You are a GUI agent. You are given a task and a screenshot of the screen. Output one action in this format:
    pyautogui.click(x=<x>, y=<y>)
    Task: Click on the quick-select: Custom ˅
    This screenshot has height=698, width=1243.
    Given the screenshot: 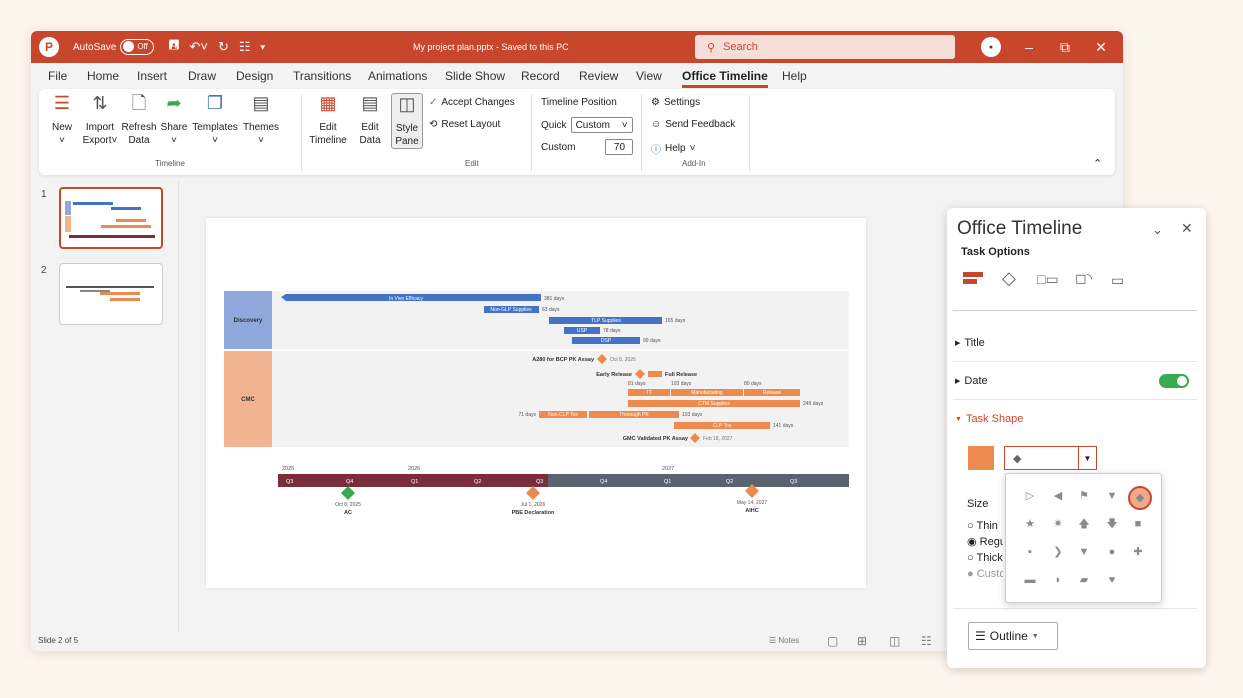 What is the action you would take?
    pyautogui.click(x=601, y=125)
    